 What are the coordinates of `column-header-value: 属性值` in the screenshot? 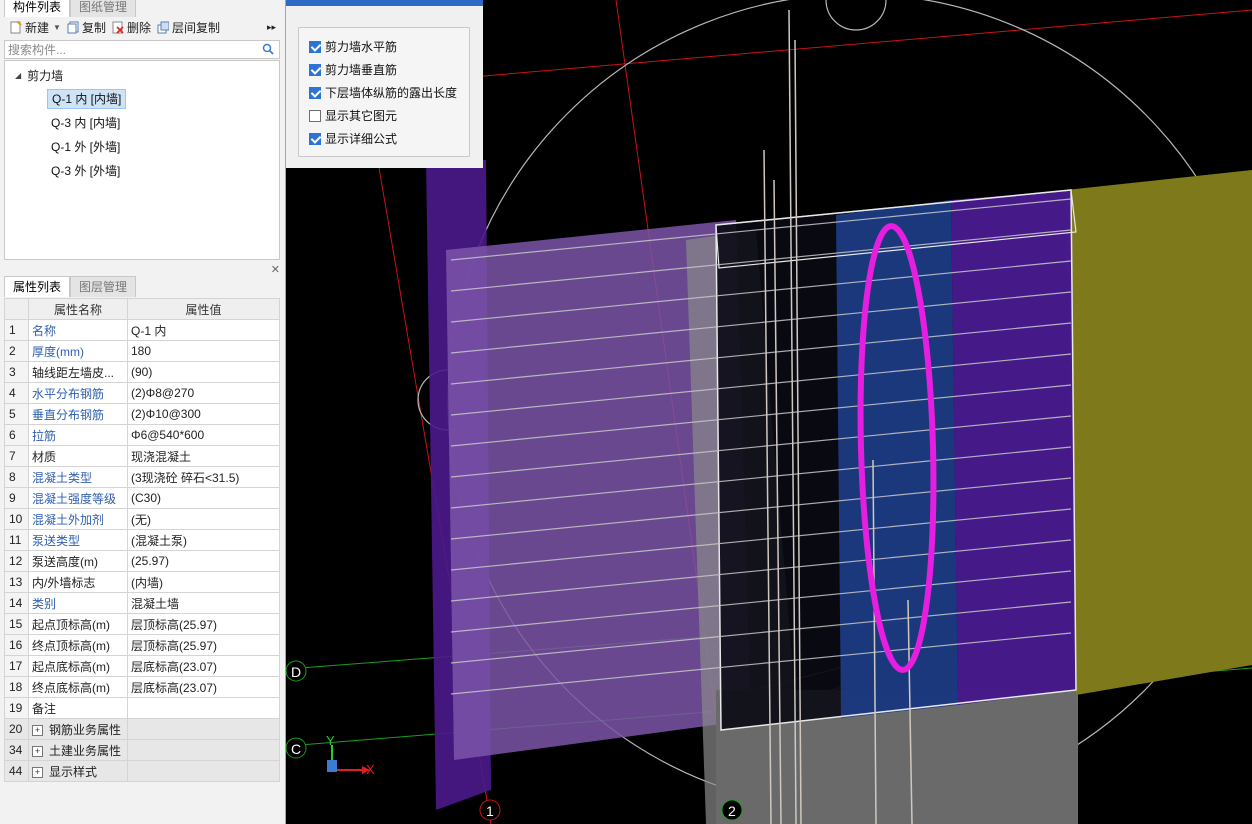 It's located at (203, 309).